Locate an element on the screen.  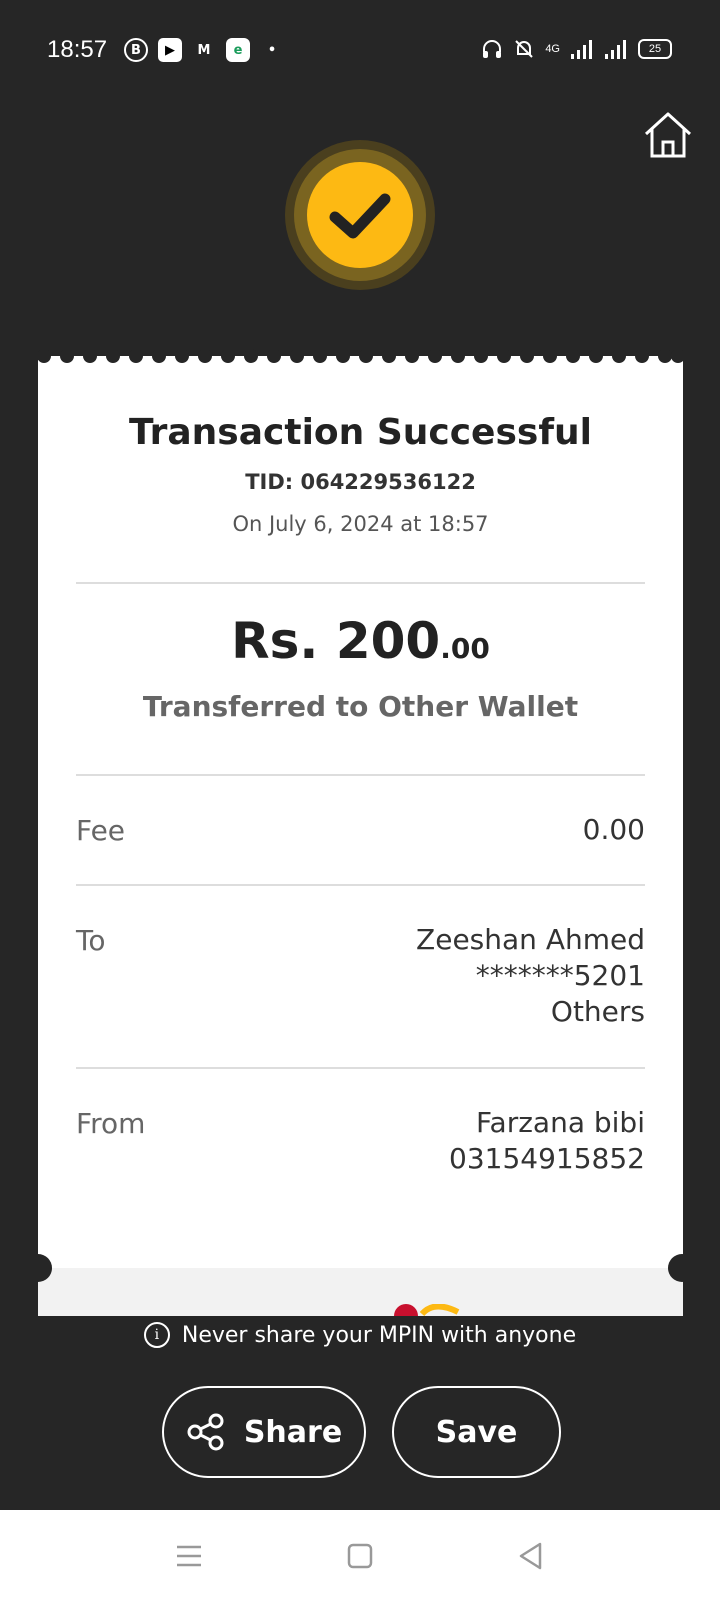
share-label: Share is located at coordinates (293, 1432).